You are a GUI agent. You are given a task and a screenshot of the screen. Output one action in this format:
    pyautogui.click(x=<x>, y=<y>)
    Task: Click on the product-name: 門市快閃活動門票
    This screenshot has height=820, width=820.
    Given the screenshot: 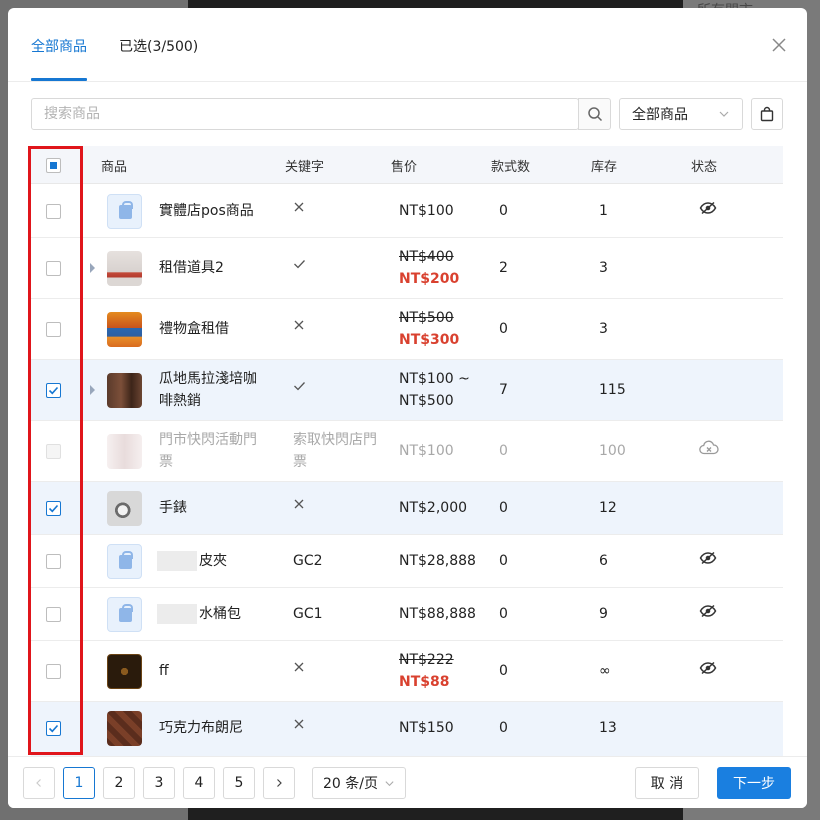 What is the action you would take?
    pyautogui.click(x=208, y=451)
    